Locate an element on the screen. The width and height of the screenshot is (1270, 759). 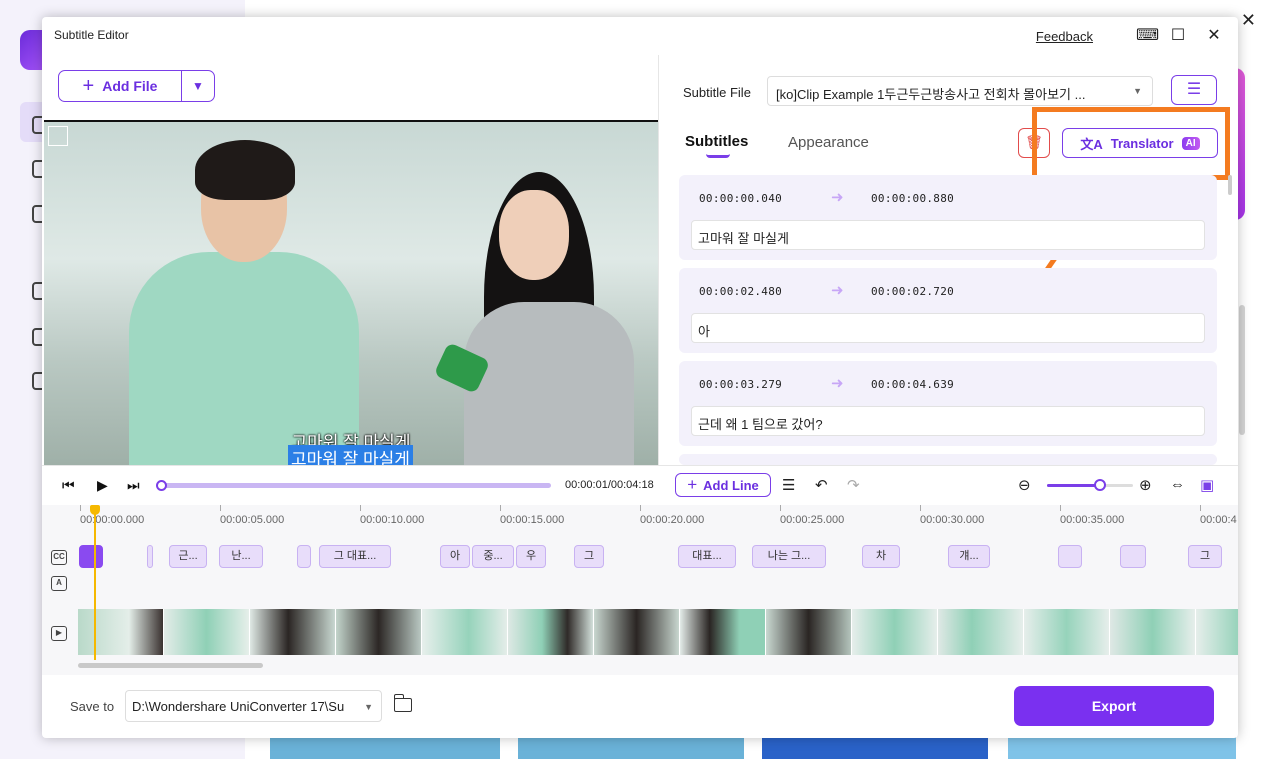
video-filmstrip is located at coordinates (658, 632).